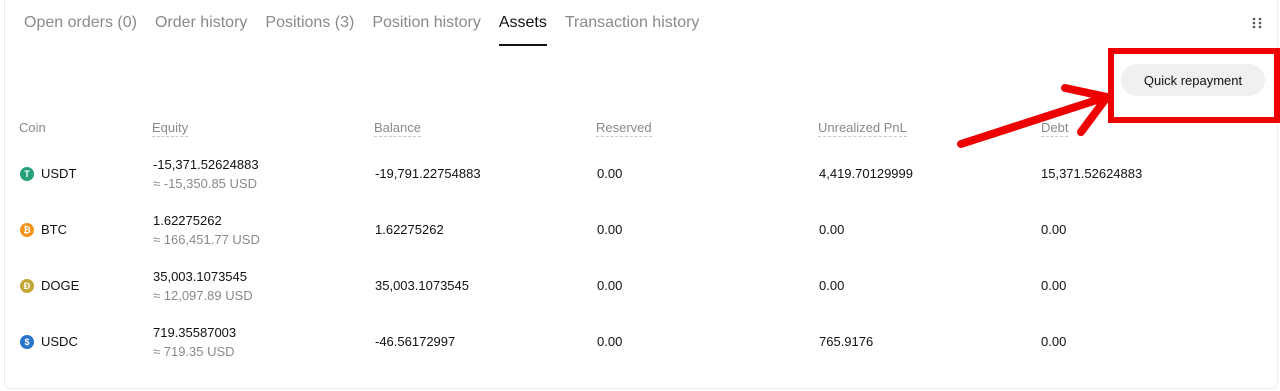 Image resolution: width=1280 pixels, height=391 pixels. I want to click on tab-open-orders: Open orders (0), so click(80, 23).